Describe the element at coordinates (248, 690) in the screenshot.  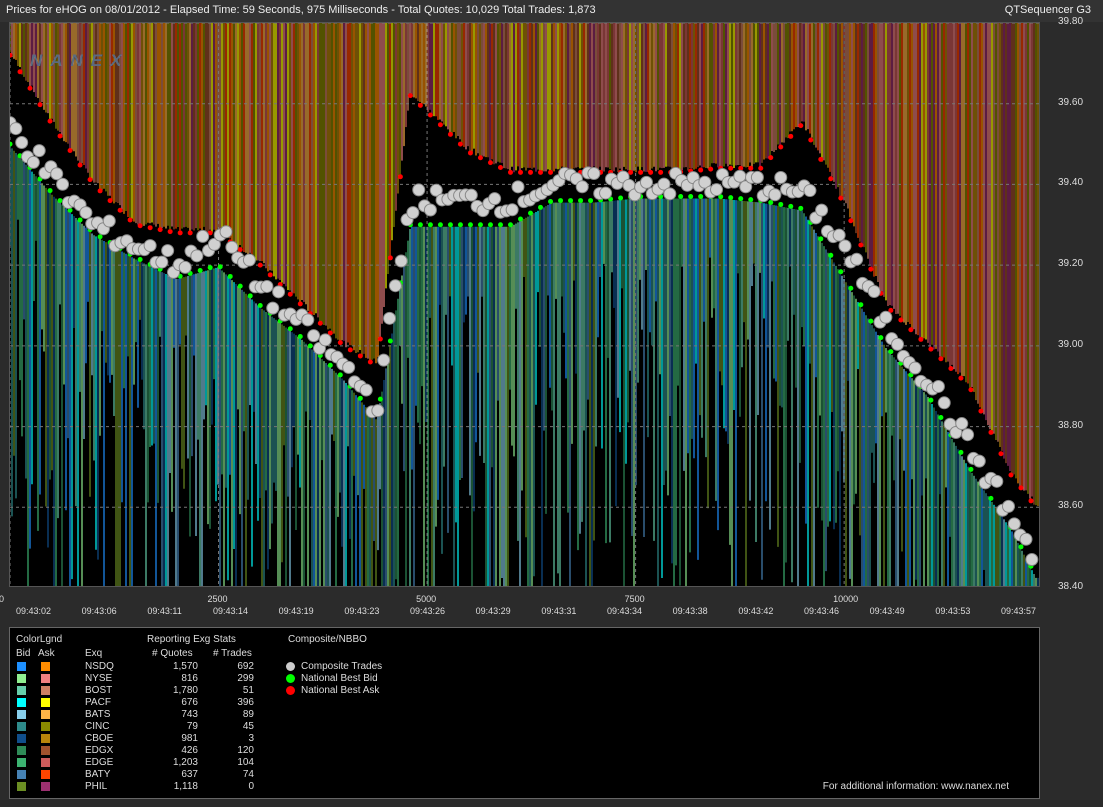
I see `trade-count: 51` at that location.